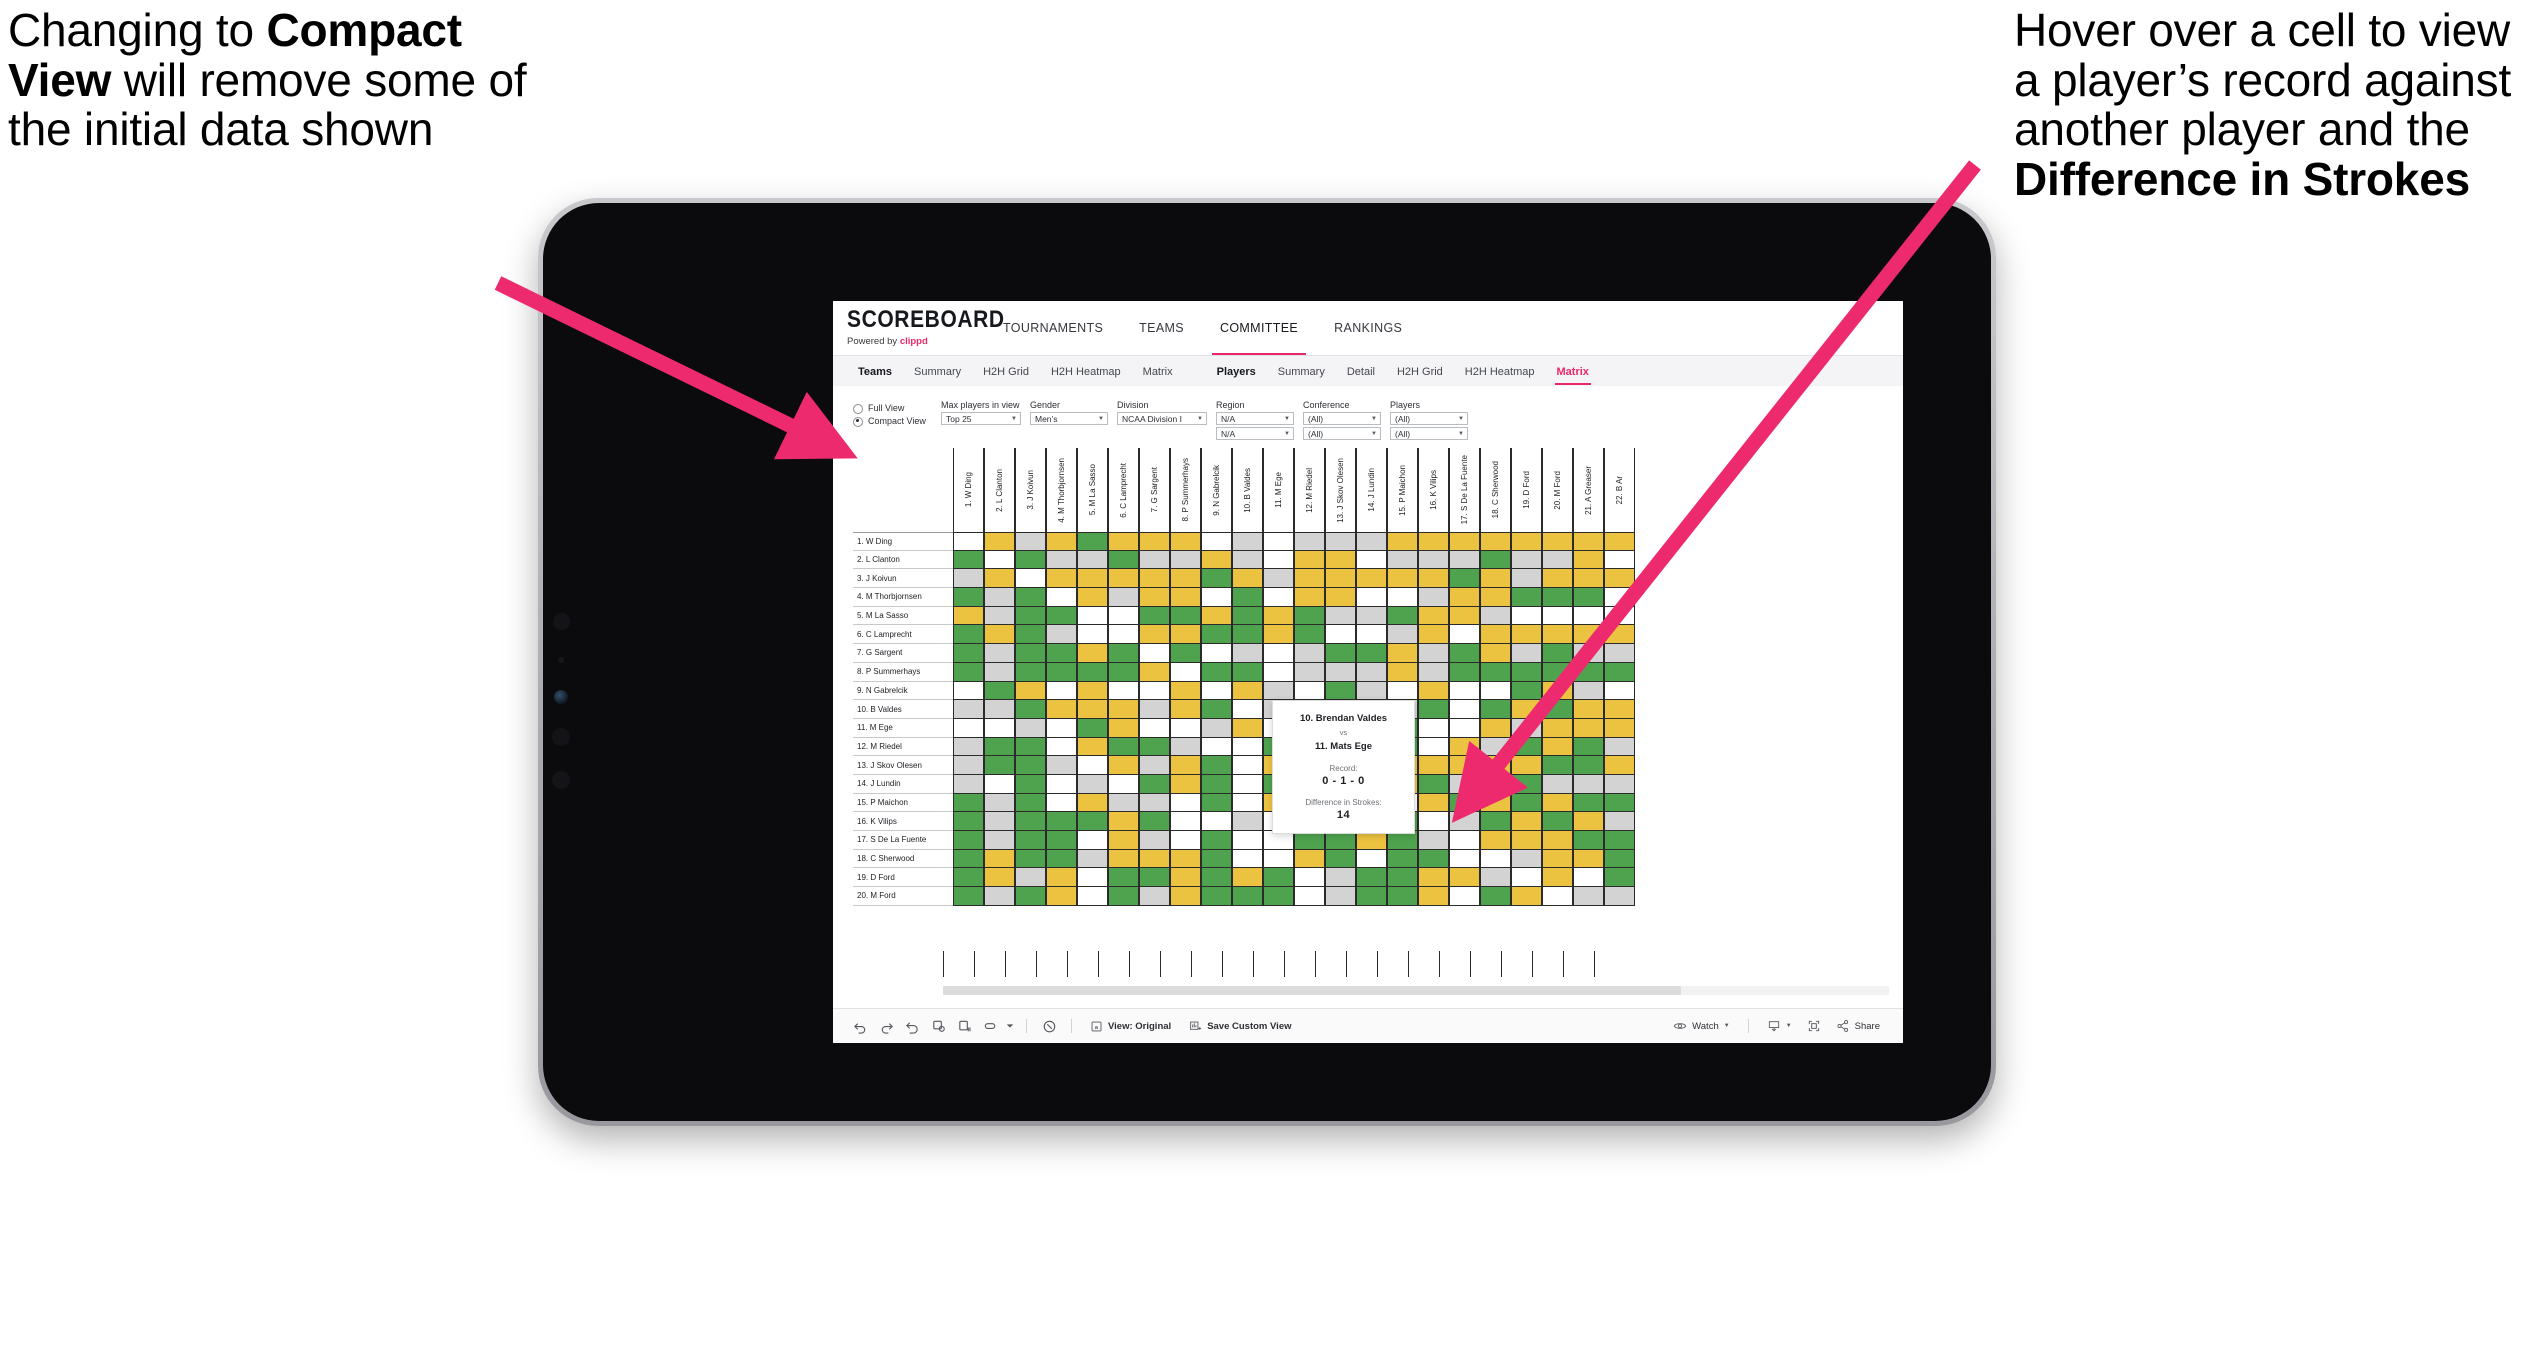  I want to click on matrix-col-header: 4. M Thorbjornsen, so click(1061, 490).